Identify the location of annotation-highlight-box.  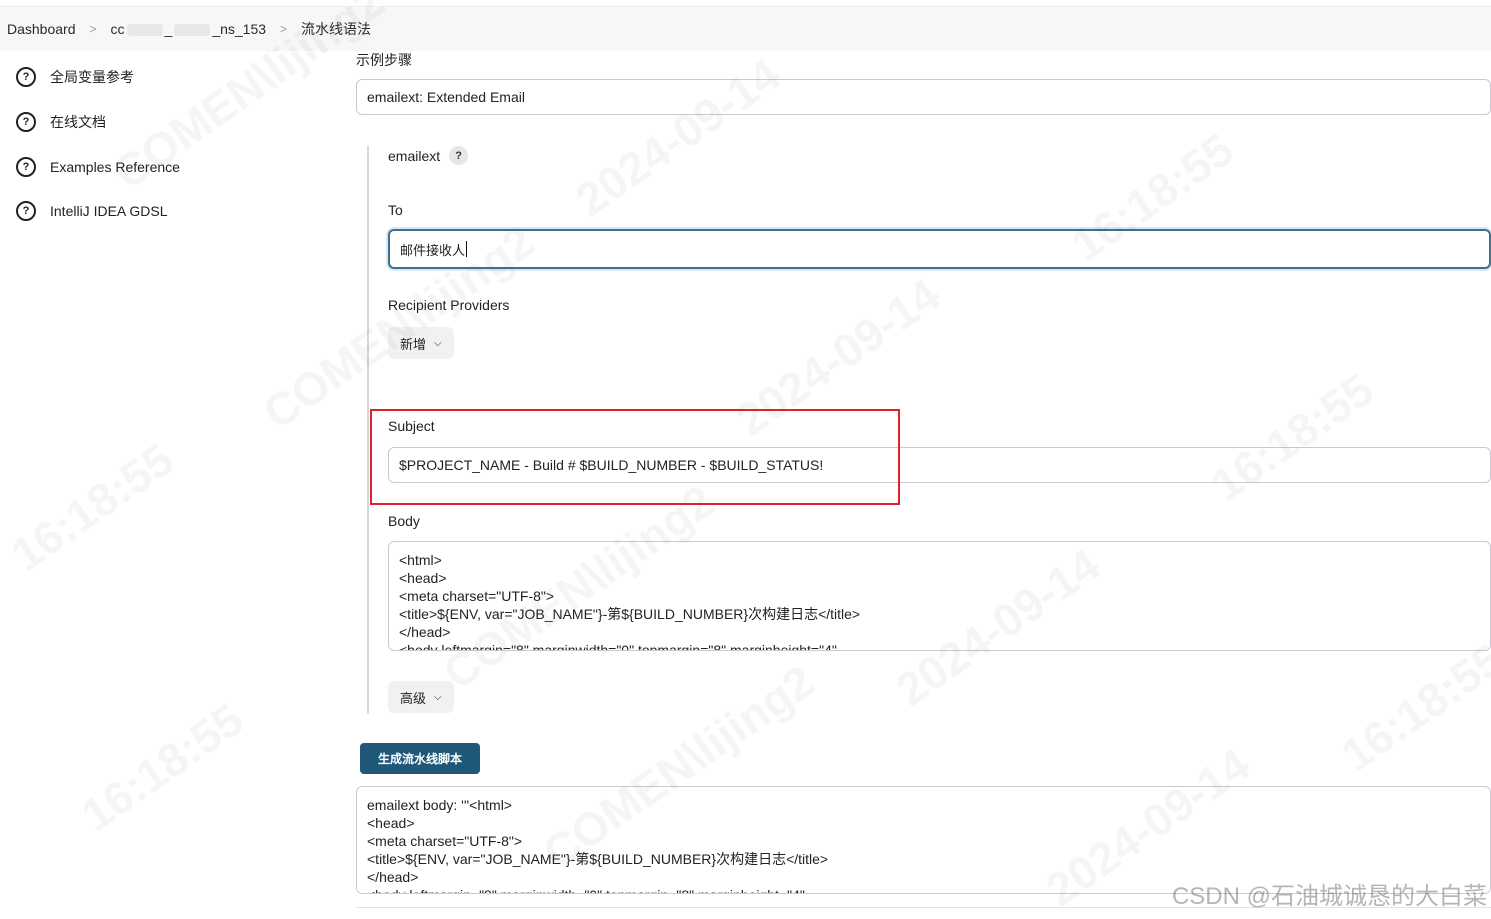
(635, 457).